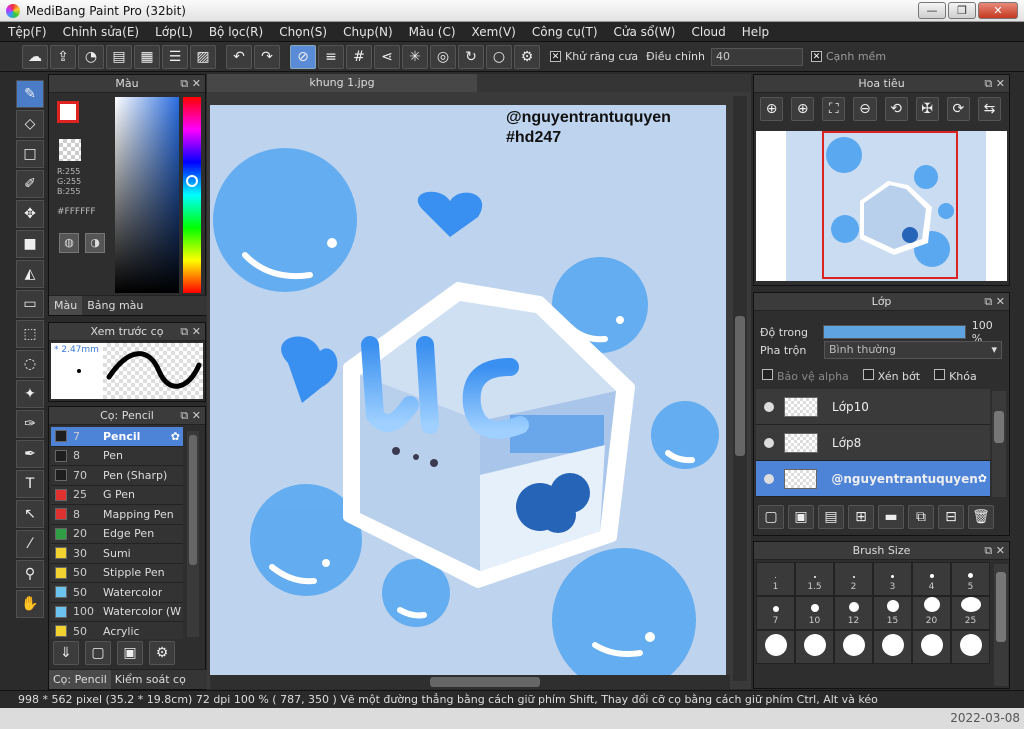  Describe the element at coordinates (66, 305) in the screenshot. I see `tab-color: Màu` at that location.